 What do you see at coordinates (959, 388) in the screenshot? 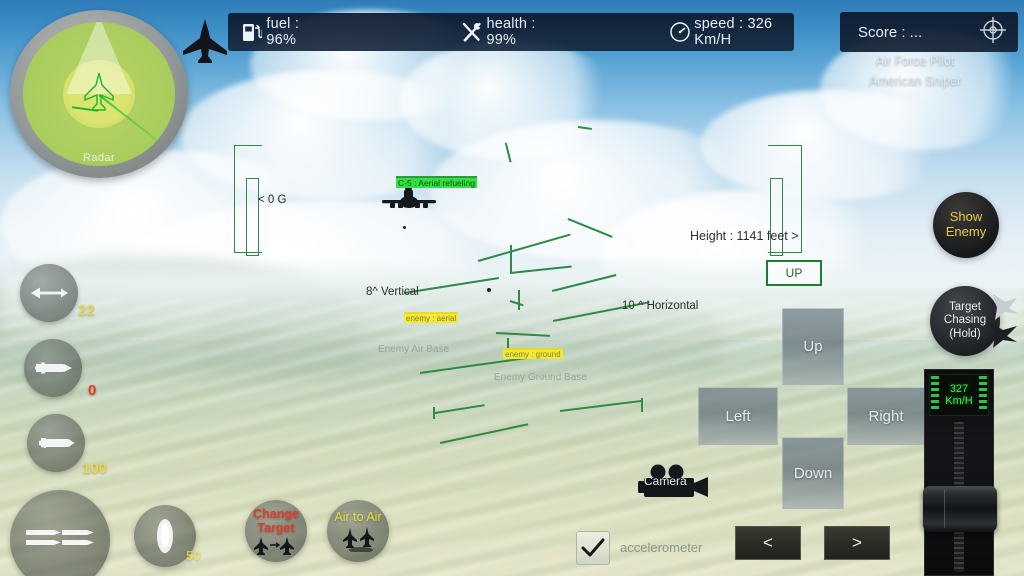
I see `throttle-speed-value: 327` at bounding box center [959, 388].